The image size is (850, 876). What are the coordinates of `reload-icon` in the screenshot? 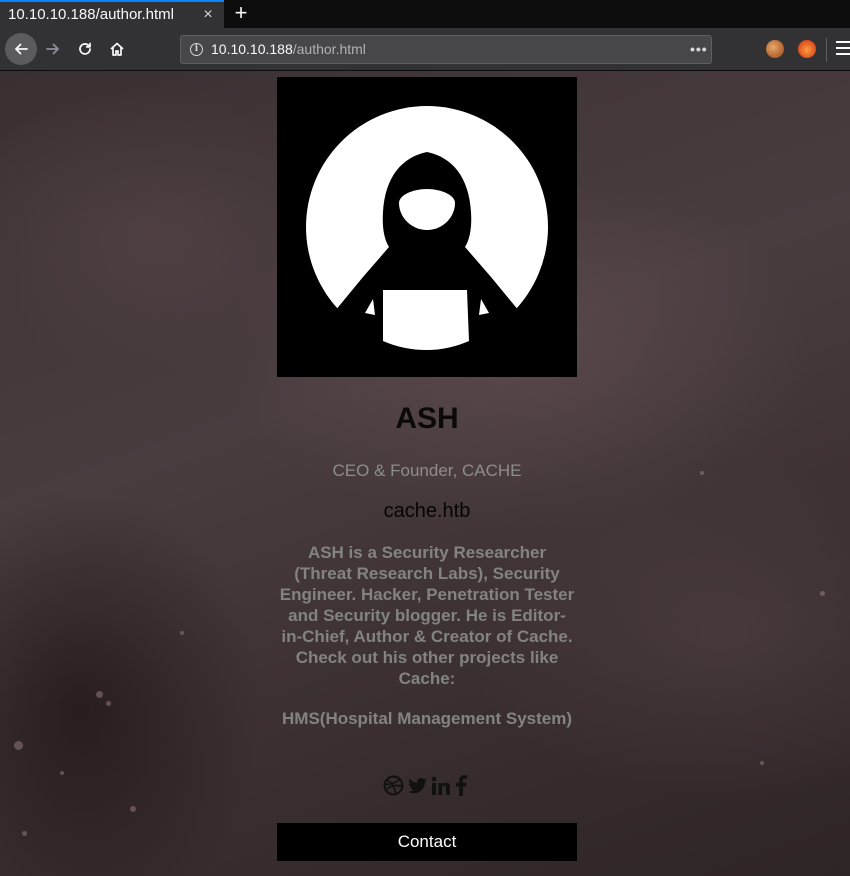 It's located at (85, 48).